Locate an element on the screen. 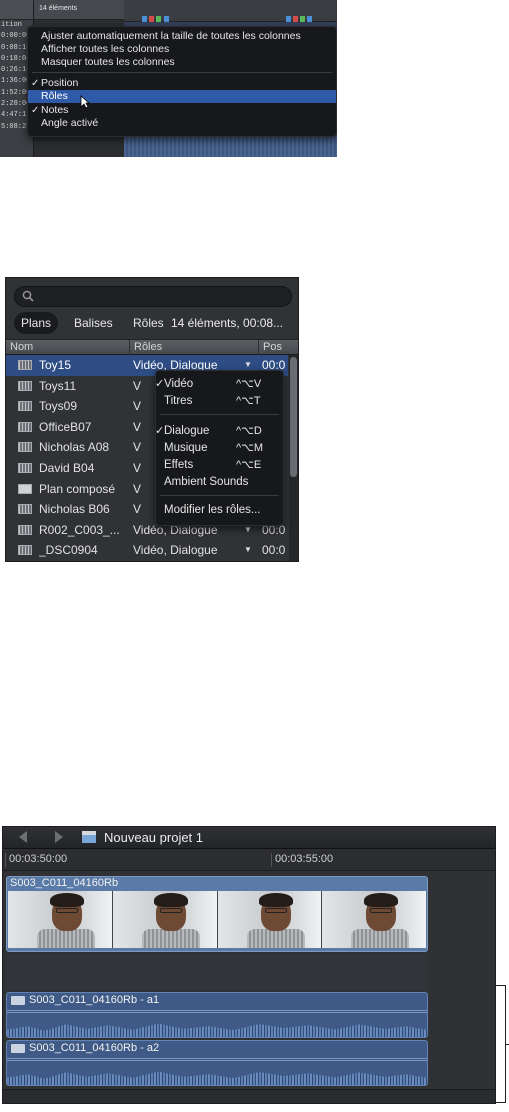 The height and width of the screenshot is (1112, 509). clip-name: _DSC0904 is located at coordinates (68, 550).